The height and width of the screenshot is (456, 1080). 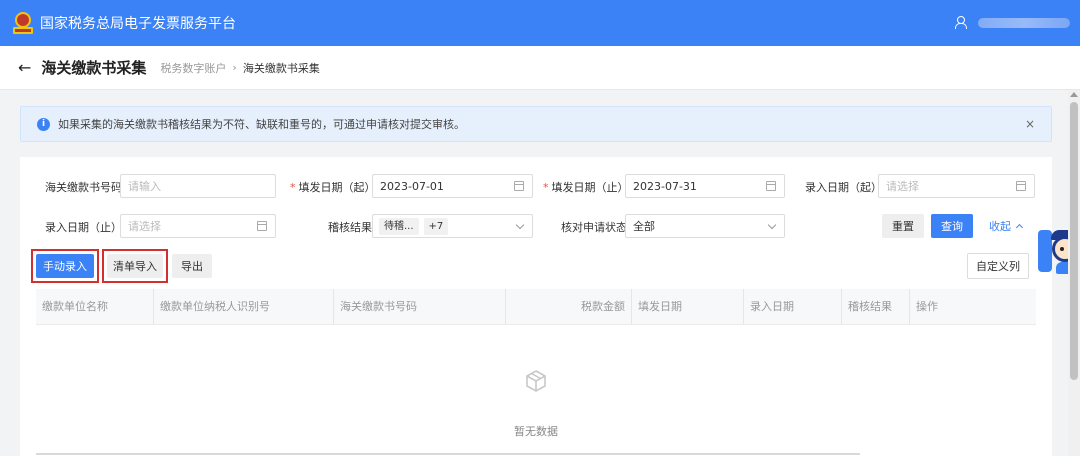 I want to click on vertical-scrollbar, so click(x=1074, y=273).